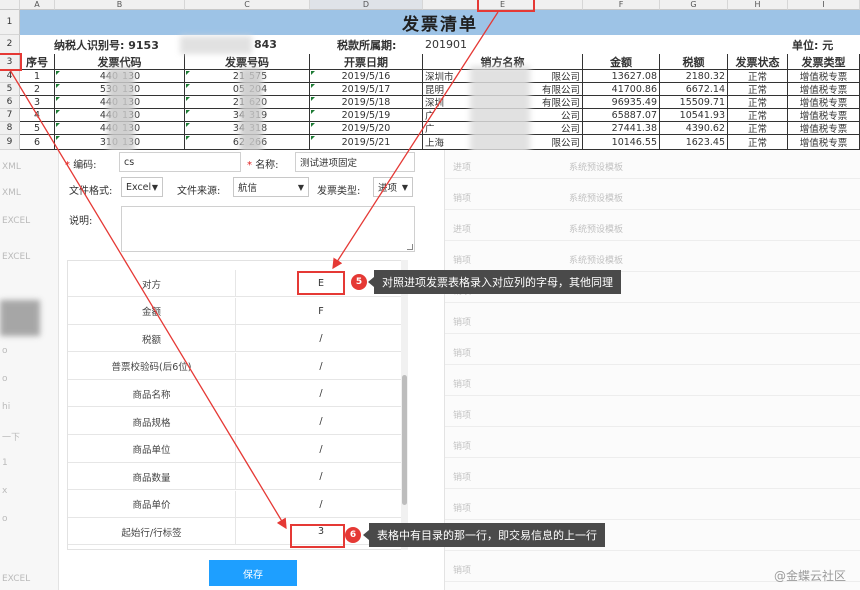  Describe the element at coordinates (809, 576) in the screenshot. I see `watermark-text: @金蝶云社区` at that location.